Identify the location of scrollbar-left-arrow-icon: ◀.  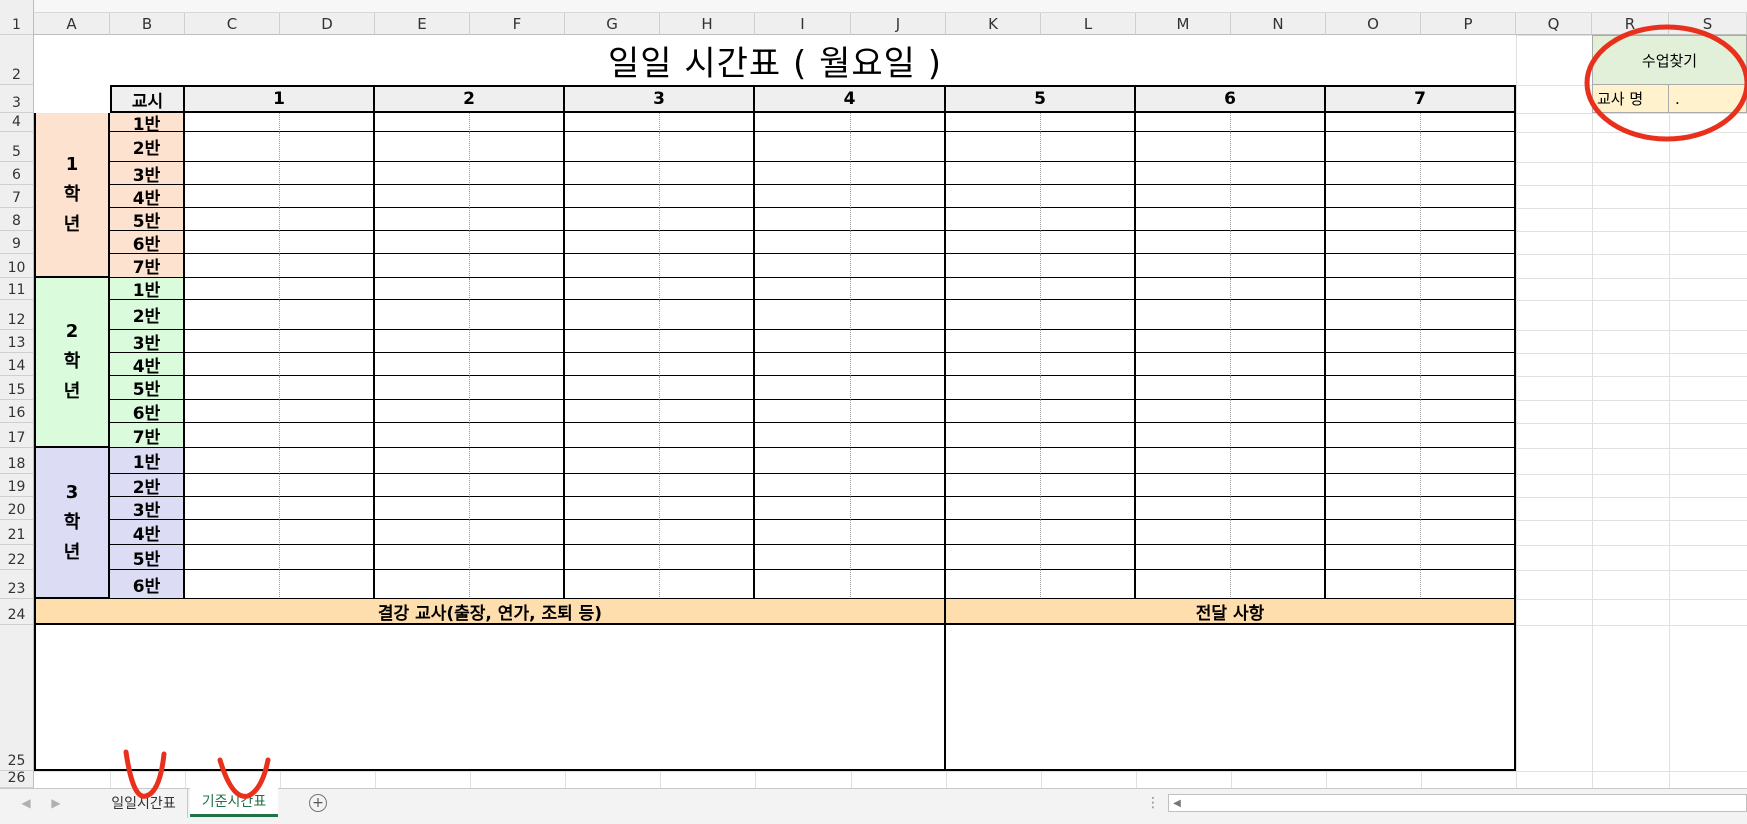
(1177, 803).